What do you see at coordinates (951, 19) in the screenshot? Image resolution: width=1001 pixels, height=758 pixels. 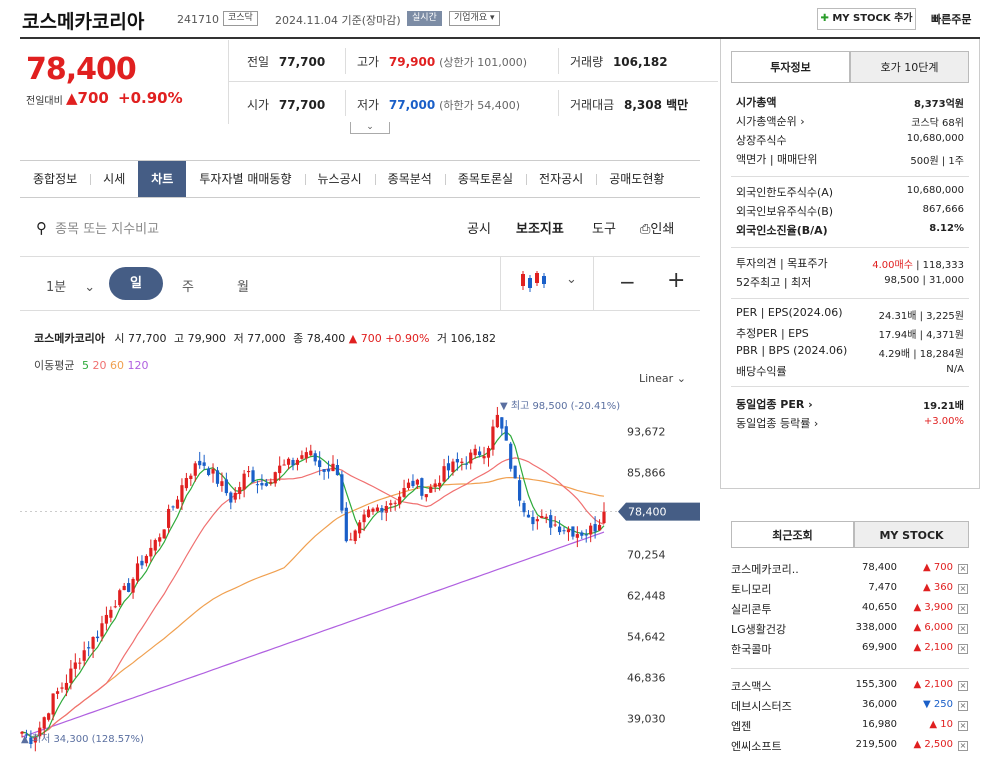 I see `quick-order-link: 빠른주문` at bounding box center [951, 19].